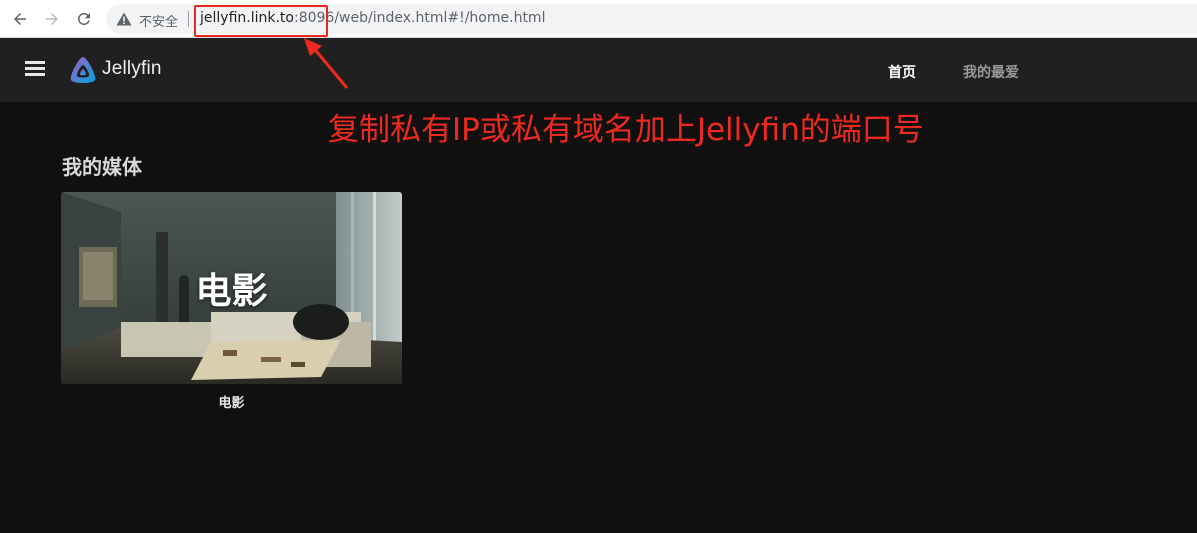  Describe the element at coordinates (261, 21) in the screenshot. I see `url-highlight-box` at that location.